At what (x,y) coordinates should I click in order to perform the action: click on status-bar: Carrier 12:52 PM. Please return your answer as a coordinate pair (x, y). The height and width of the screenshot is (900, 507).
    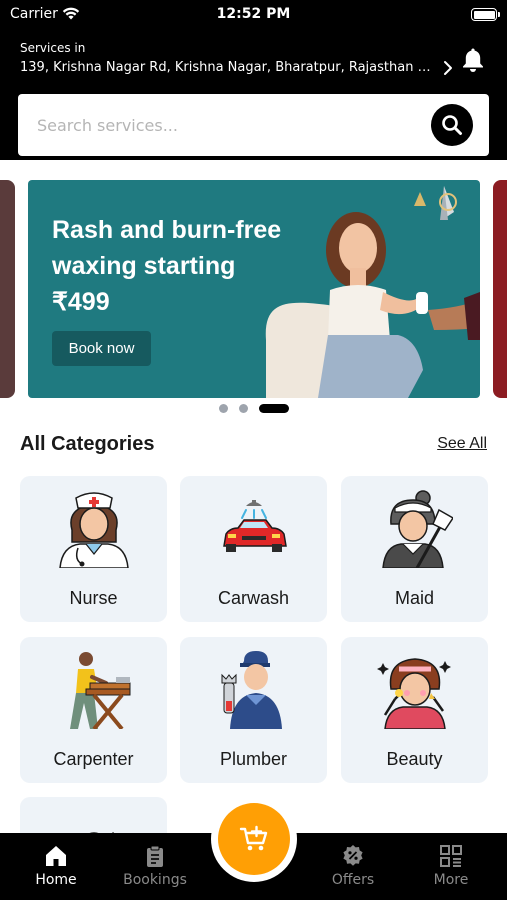
    Looking at the image, I should click on (253, 16).